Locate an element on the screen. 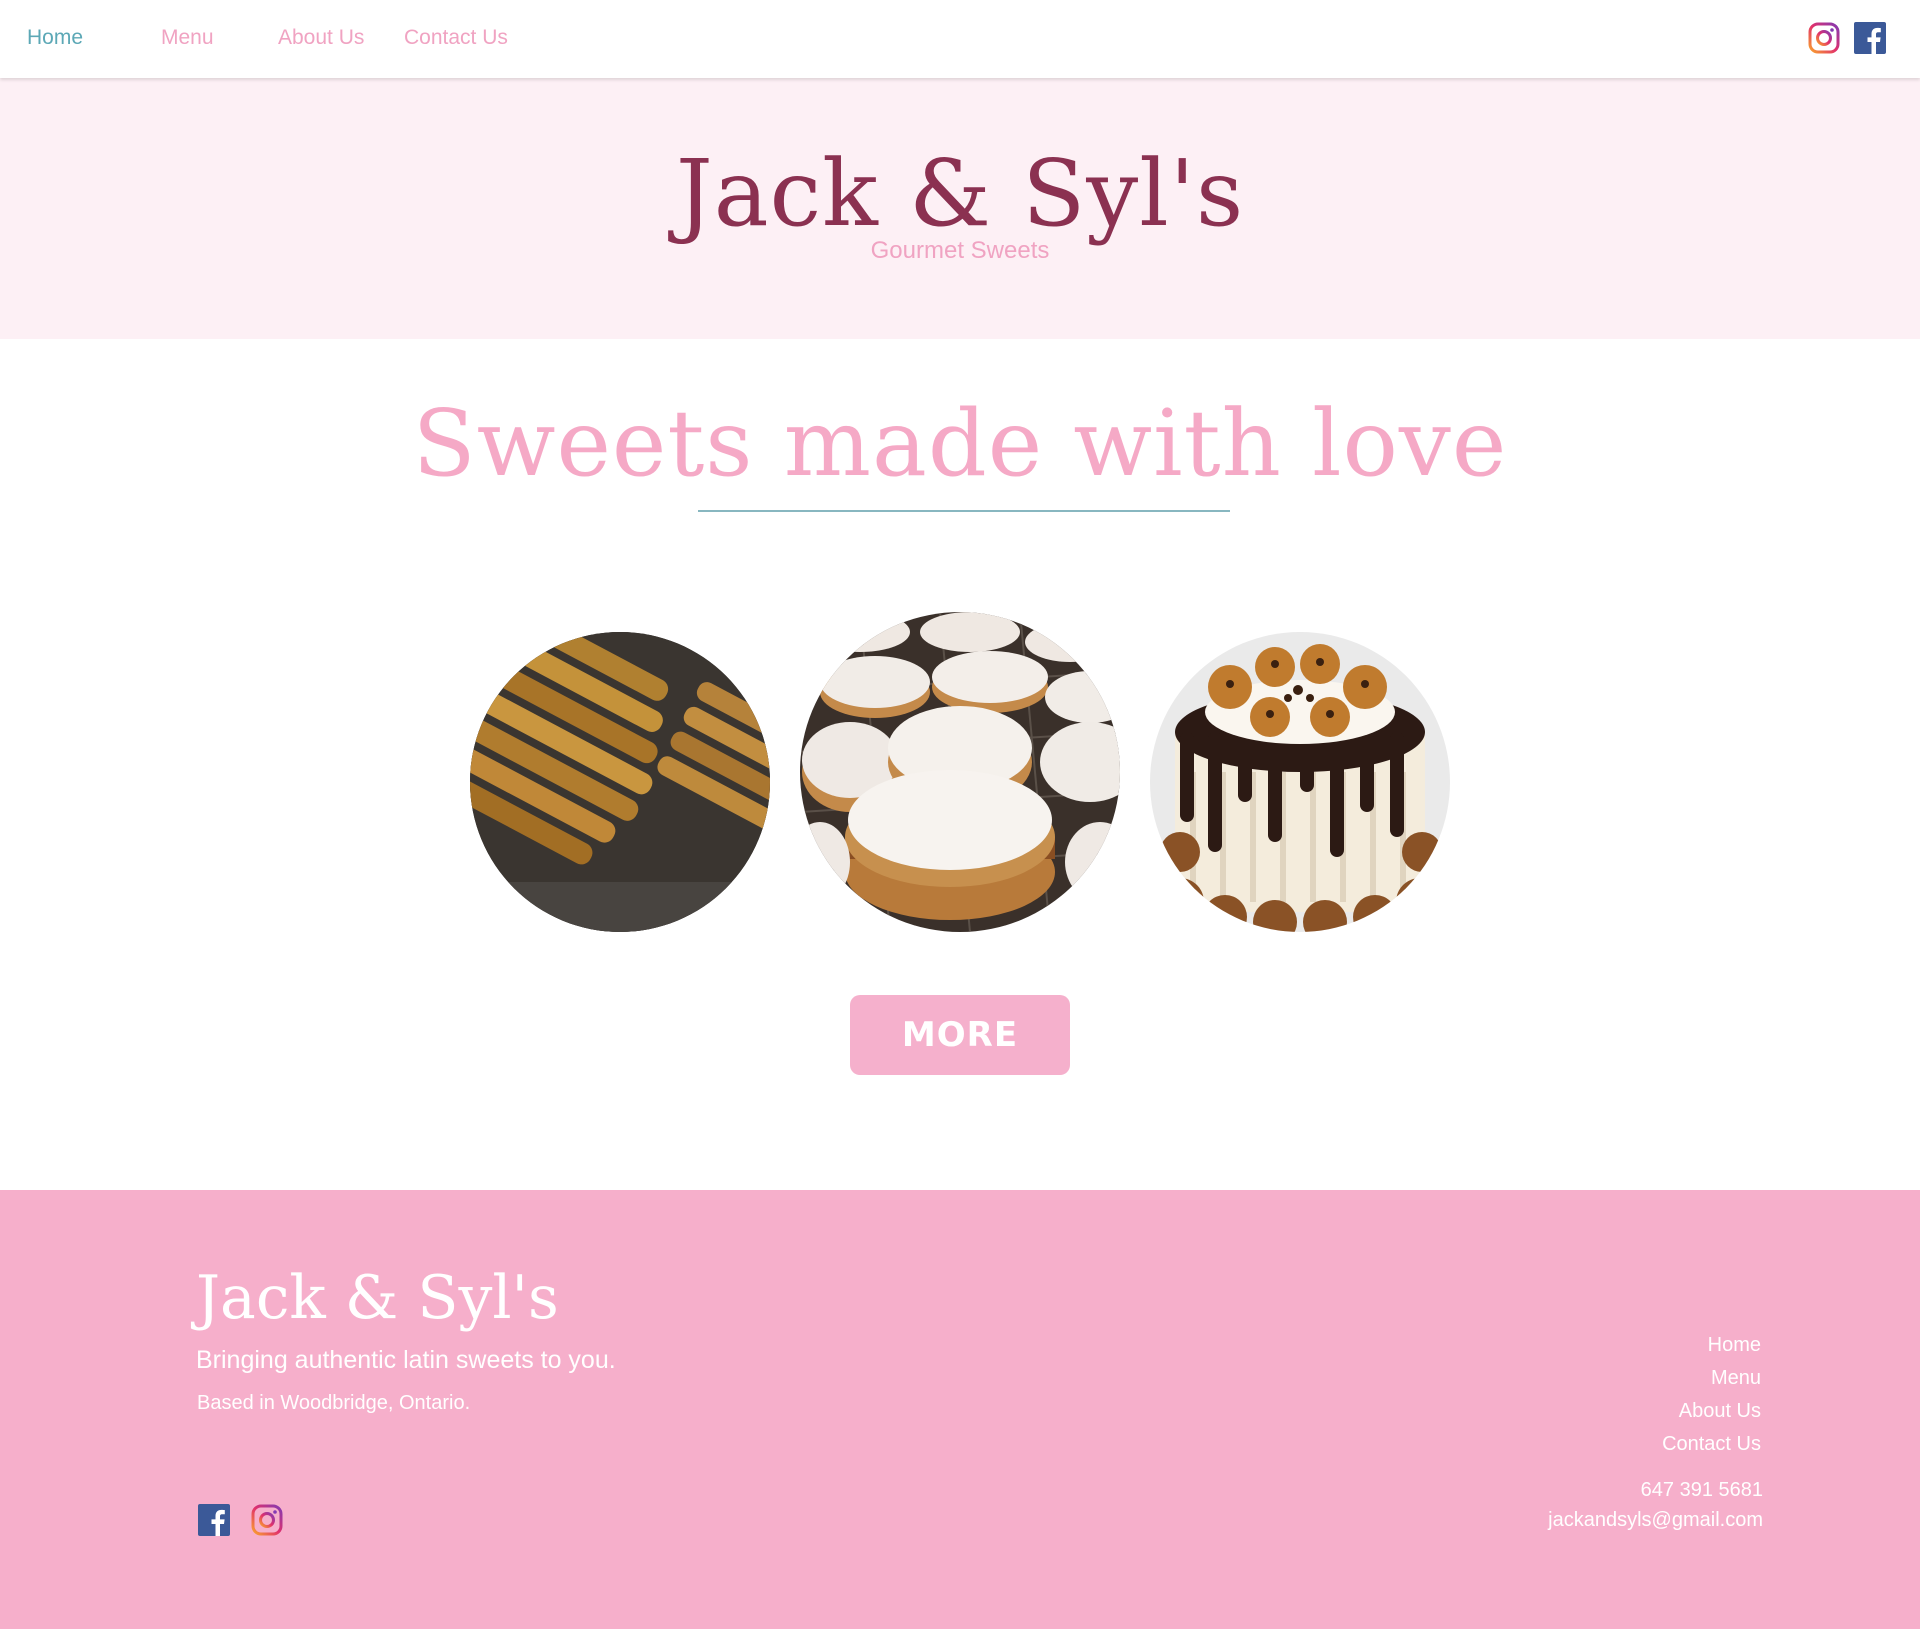 This screenshot has height=1629, width=1920. footer-nav: Home Menu About Us Contact Us is located at coordinates (1711, 1395).